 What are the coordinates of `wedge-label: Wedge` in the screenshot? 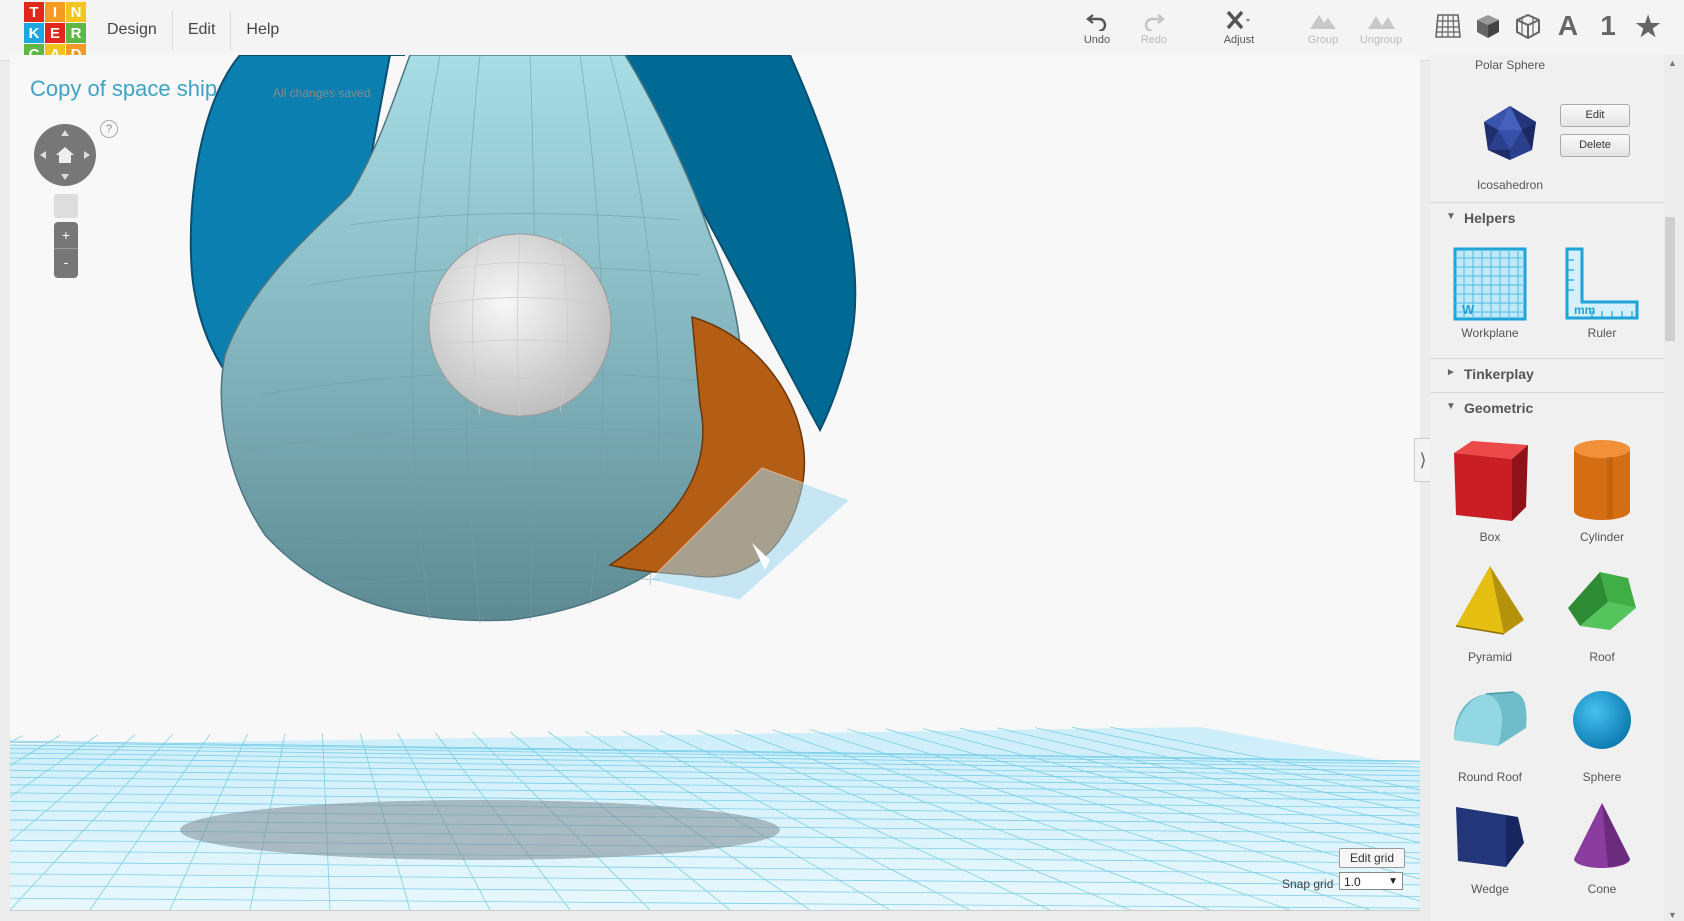 It's located at (1490, 889).